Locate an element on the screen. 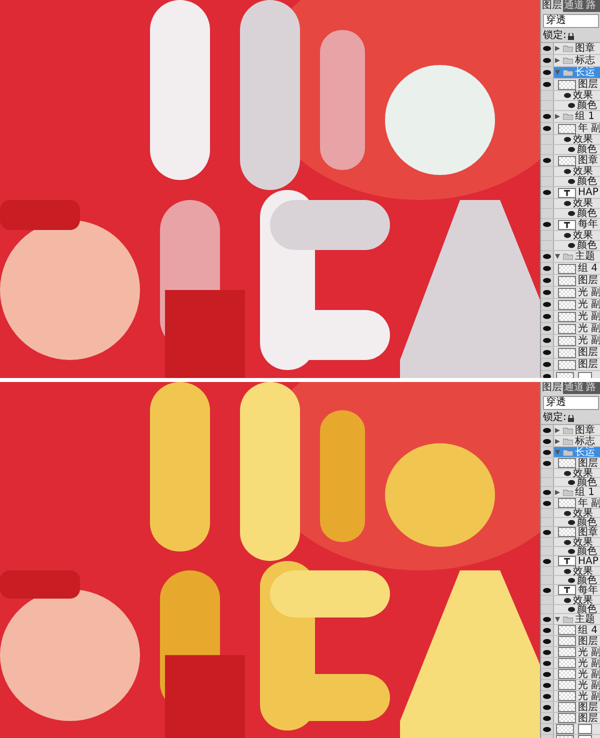 This screenshot has width=600, height=738. layer-name: 组 4 is located at coordinates (588, 268).